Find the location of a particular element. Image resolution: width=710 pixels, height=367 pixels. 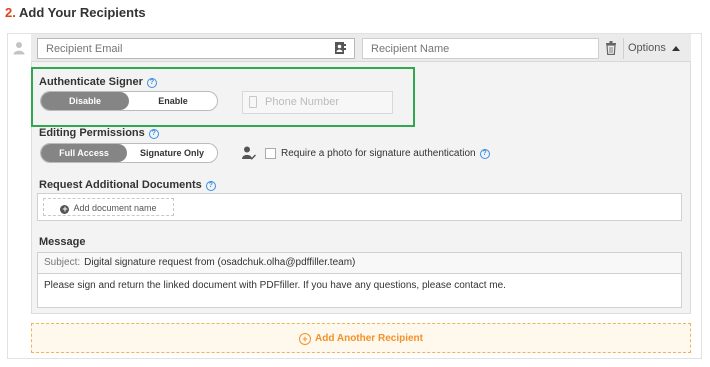

message-label: Message is located at coordinates (62, 242).